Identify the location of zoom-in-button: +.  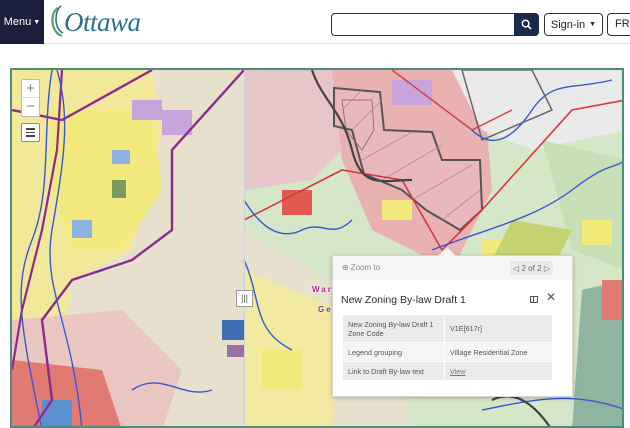
(30, 89).